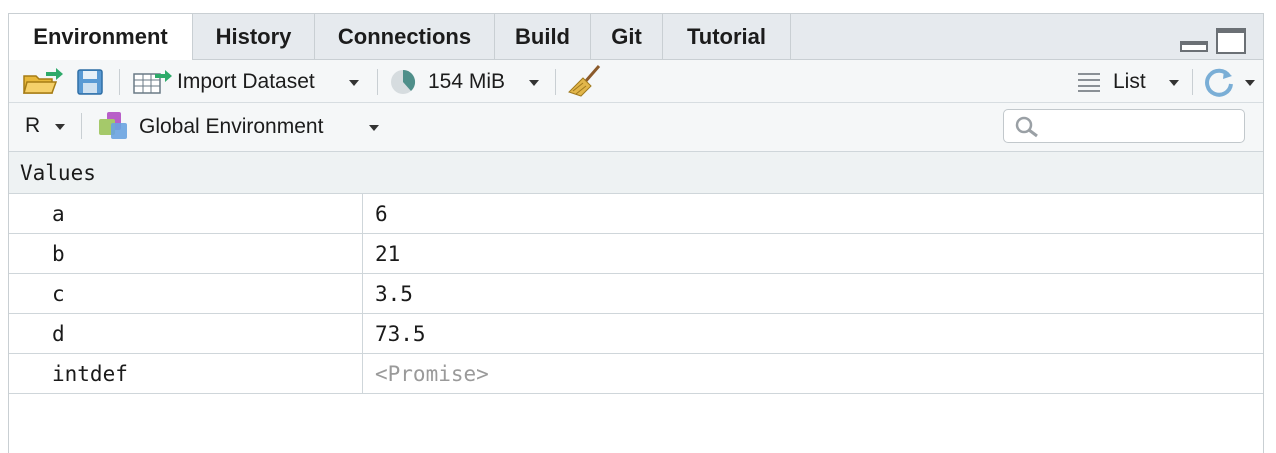 The image size is (1276, 453). Describe the element at coordinates (585, 81) in the screenshot. I see `broom-icon` at that location.